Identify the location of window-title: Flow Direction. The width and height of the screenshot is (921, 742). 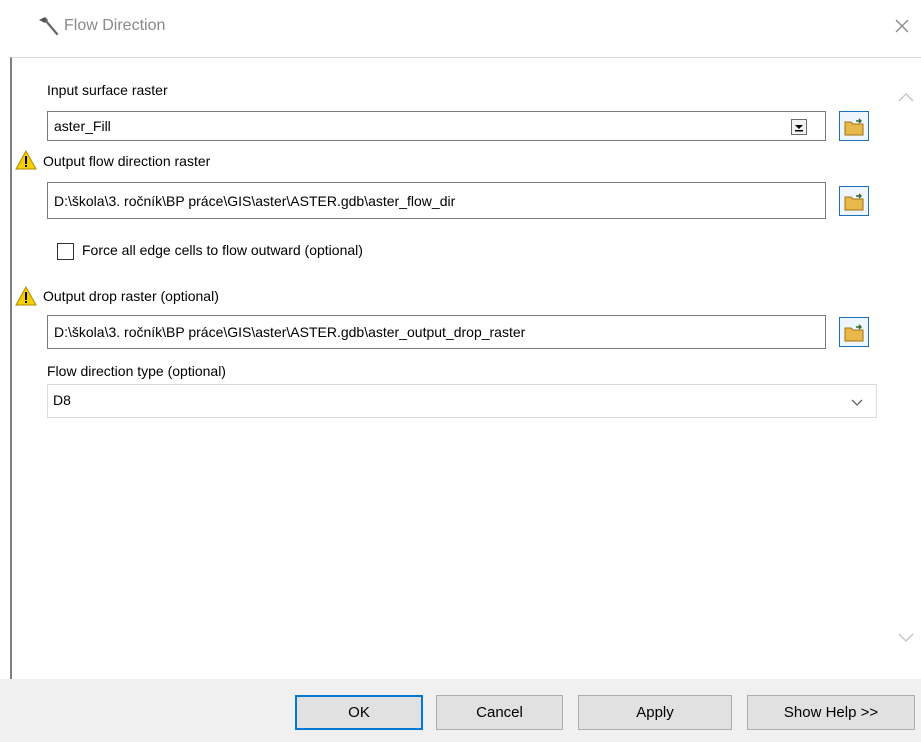
(115, 25).